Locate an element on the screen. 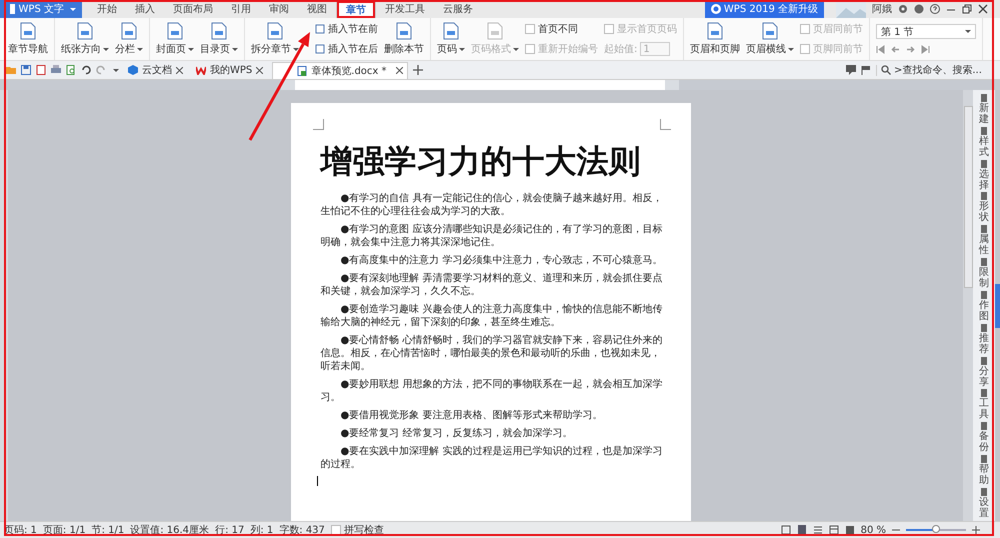 Image resolution: width=1000 pixels, height=538 pixels. ribbon-button: 页眉和页脚 is located at coordinates (715, 39).